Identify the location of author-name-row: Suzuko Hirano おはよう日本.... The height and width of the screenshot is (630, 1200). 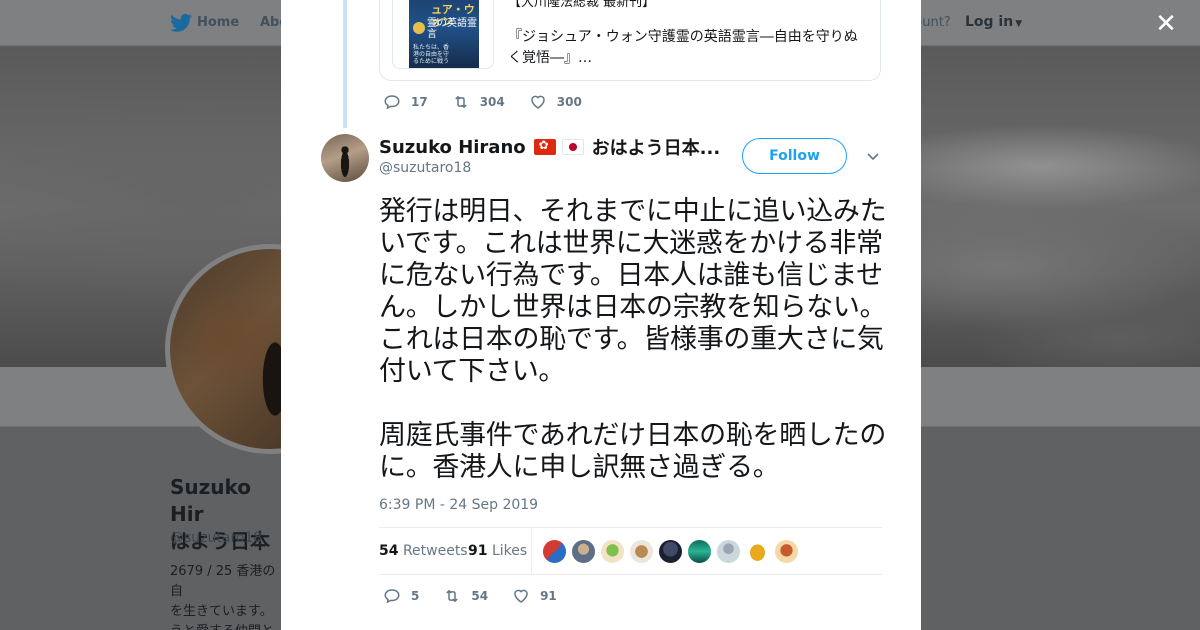
(549, 147).